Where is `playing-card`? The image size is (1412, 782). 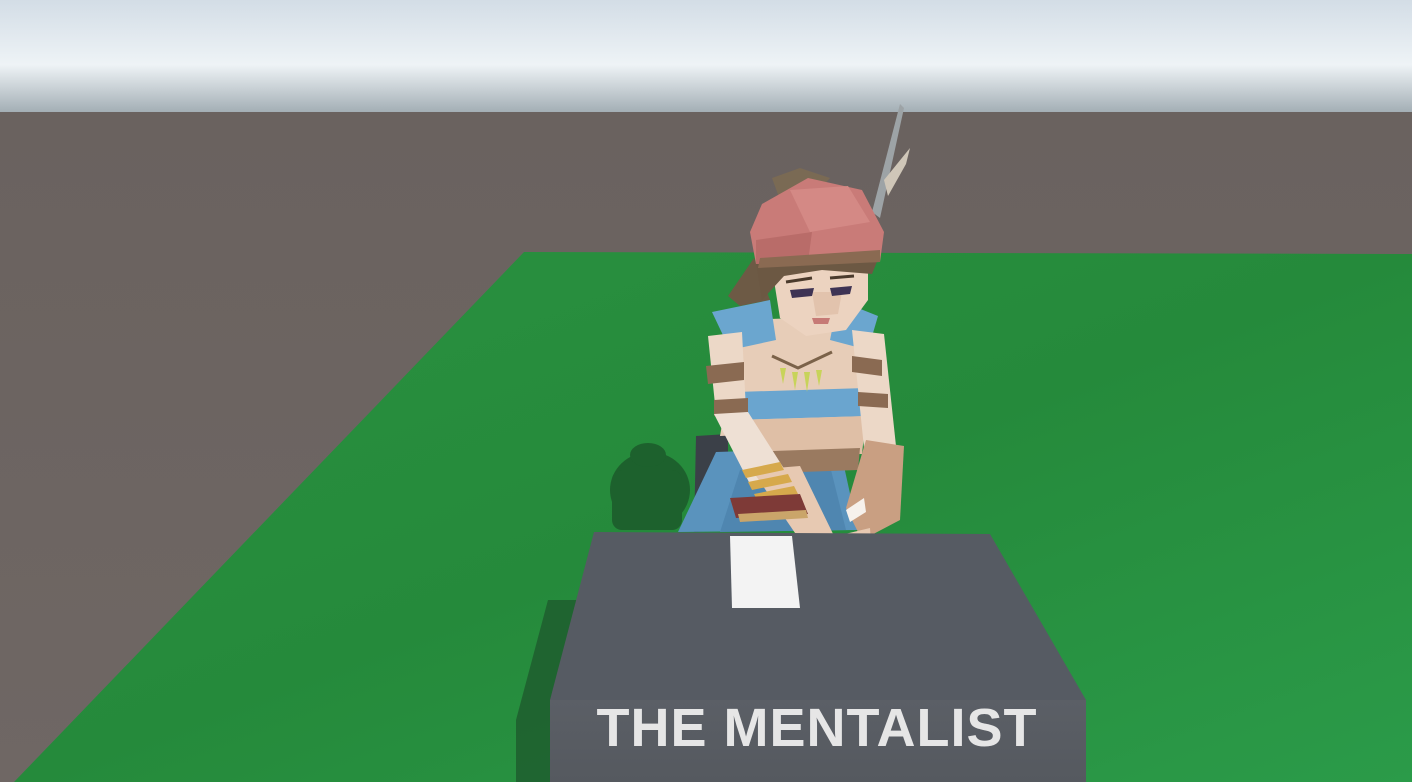 playing-card is located at coordinates (765, 572).